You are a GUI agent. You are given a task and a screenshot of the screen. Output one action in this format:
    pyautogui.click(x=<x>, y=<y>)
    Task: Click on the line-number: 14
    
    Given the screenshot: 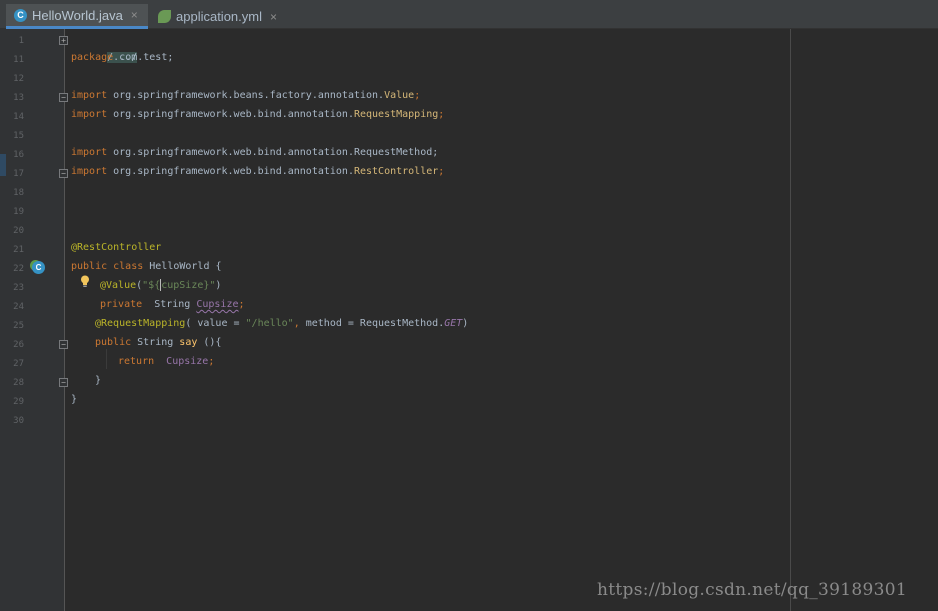 What is the action you would take?
    pyautogui.click(x=18, y=117)
    